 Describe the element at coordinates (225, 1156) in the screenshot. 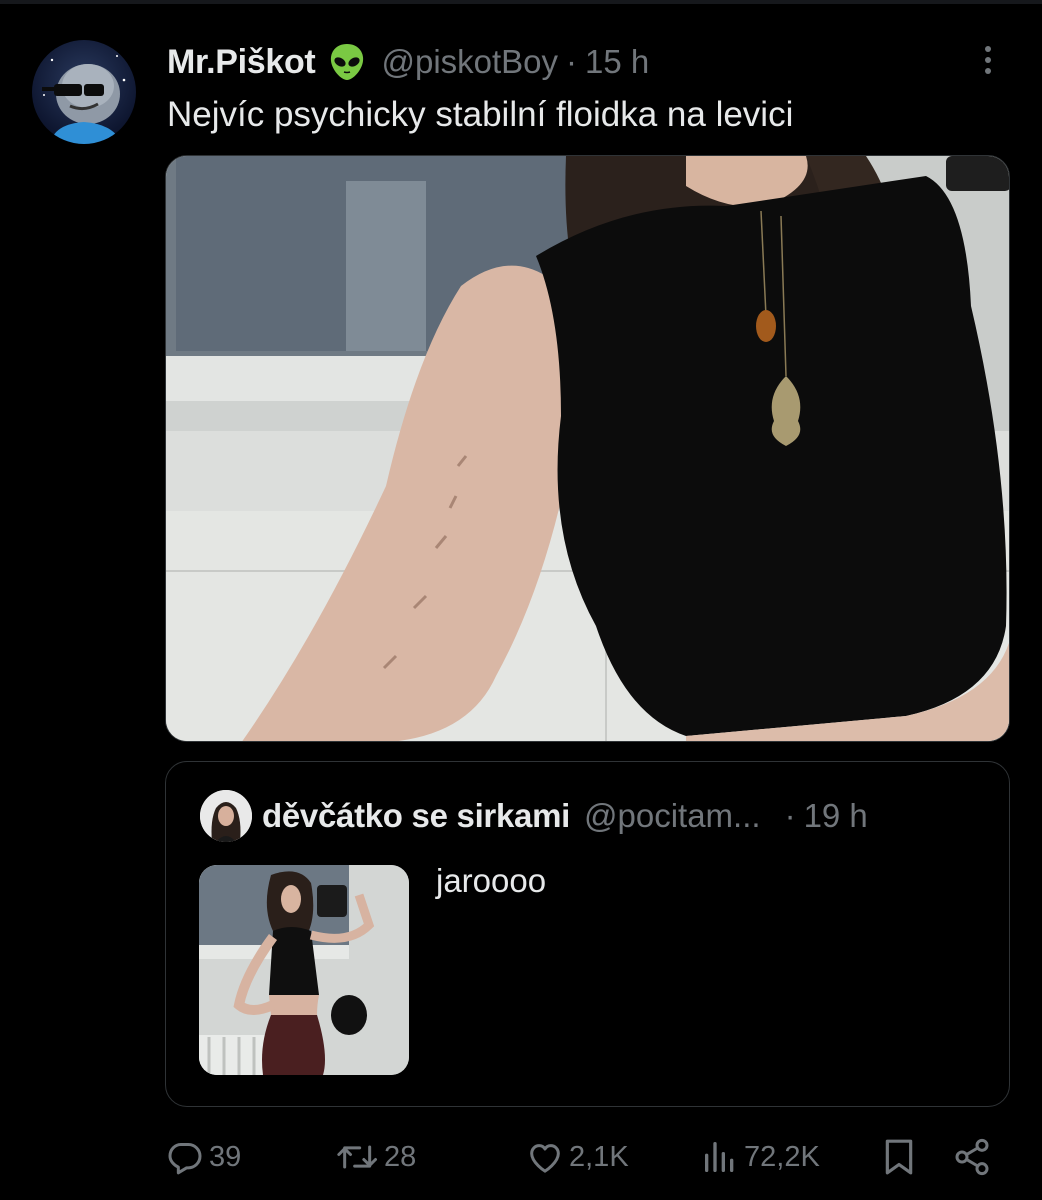

I see `reply-count: 39` at that location.